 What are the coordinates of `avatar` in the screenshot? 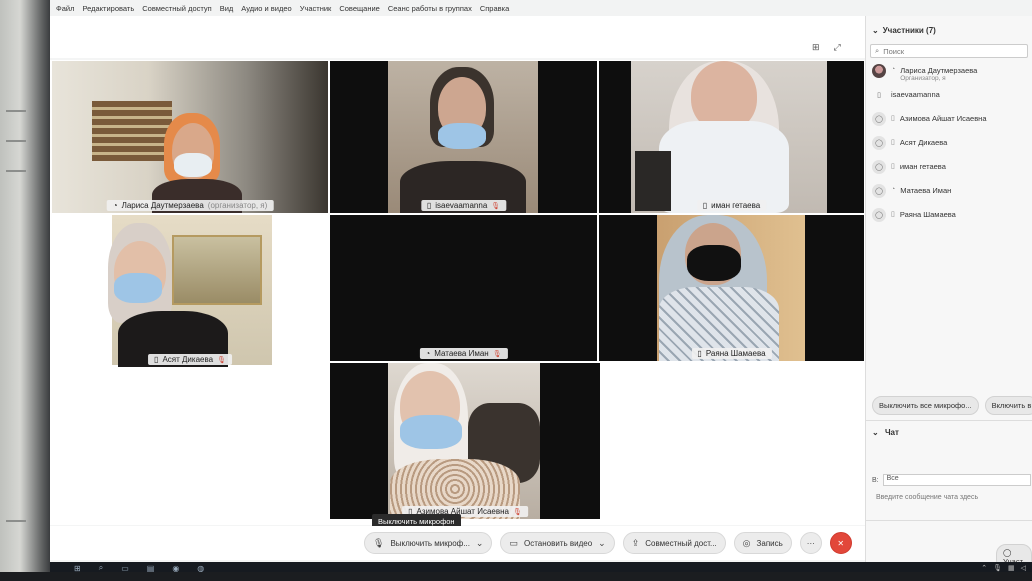 It's located at (879, 71).